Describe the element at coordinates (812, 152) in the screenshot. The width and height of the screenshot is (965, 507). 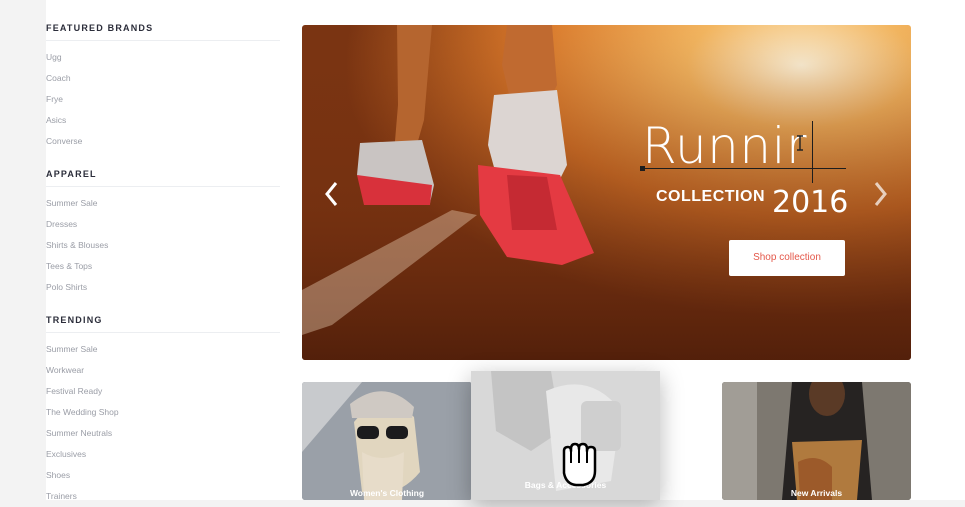
I see `text-caret` at that location.